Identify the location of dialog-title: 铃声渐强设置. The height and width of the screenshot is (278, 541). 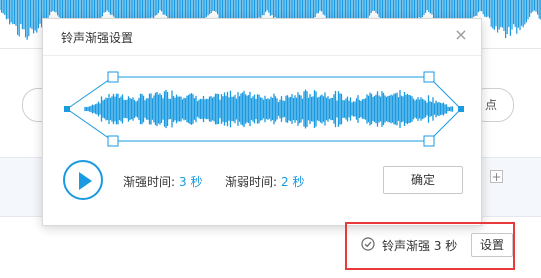
(97, 38).